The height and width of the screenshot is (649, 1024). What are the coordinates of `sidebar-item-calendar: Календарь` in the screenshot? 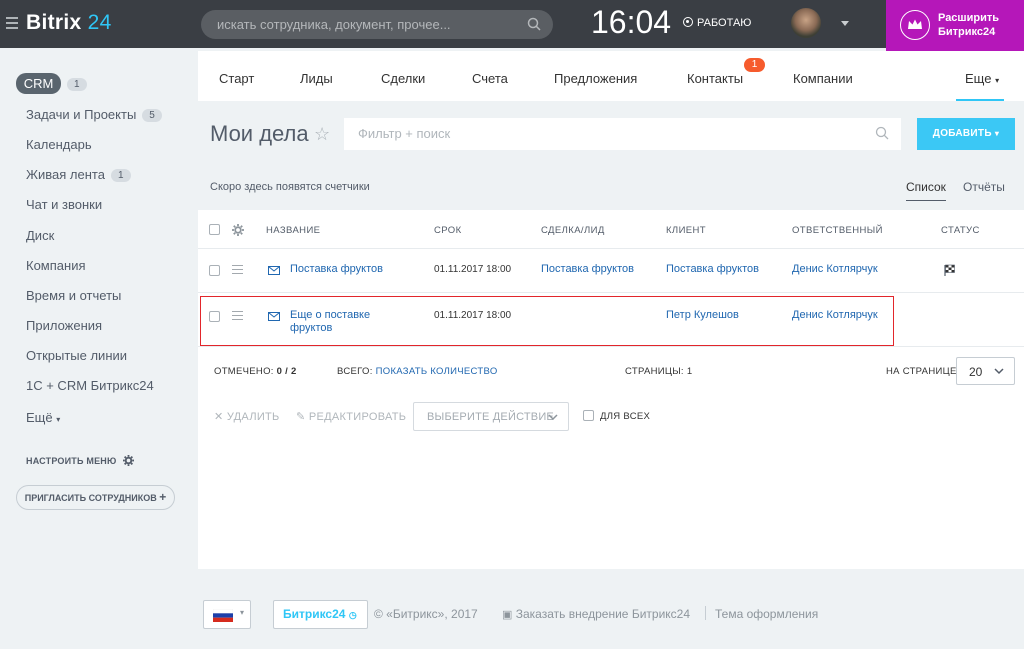 It's located at (59, 144).